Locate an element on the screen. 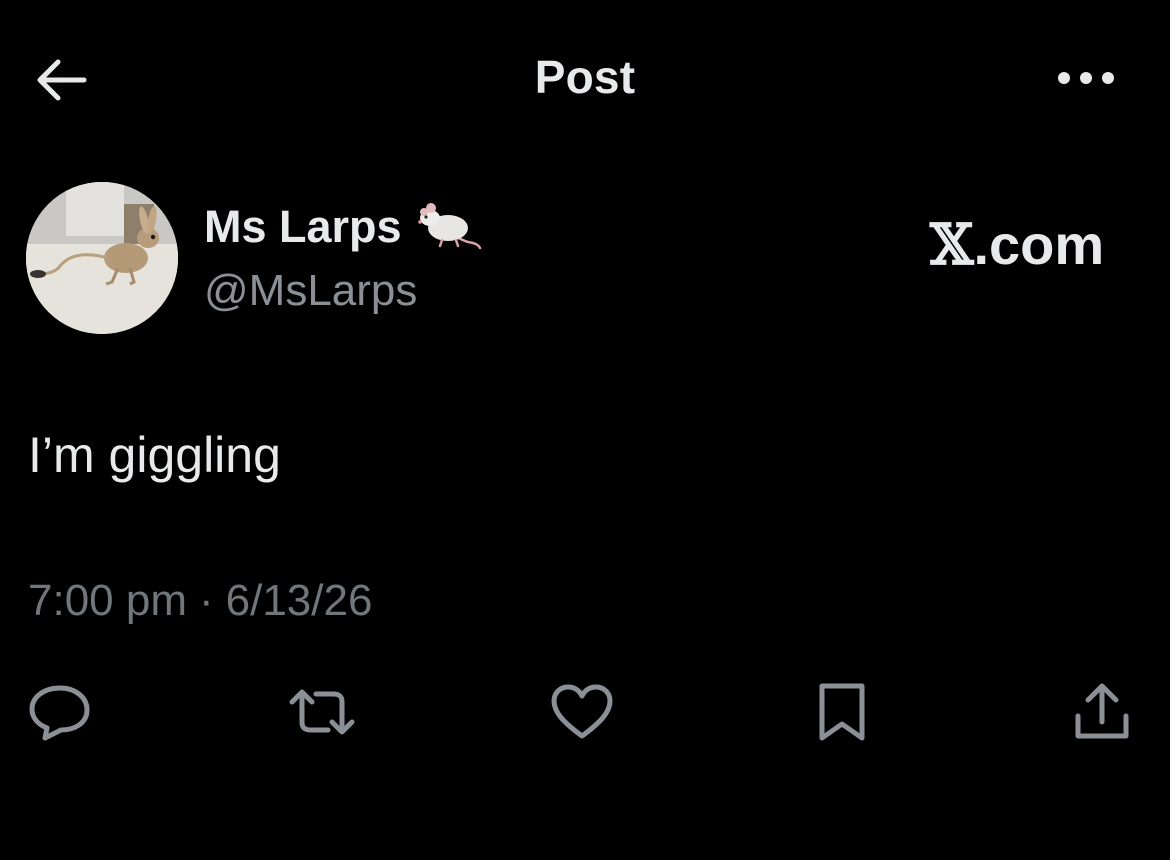  repost-icon is located at coordinates (322, 712).